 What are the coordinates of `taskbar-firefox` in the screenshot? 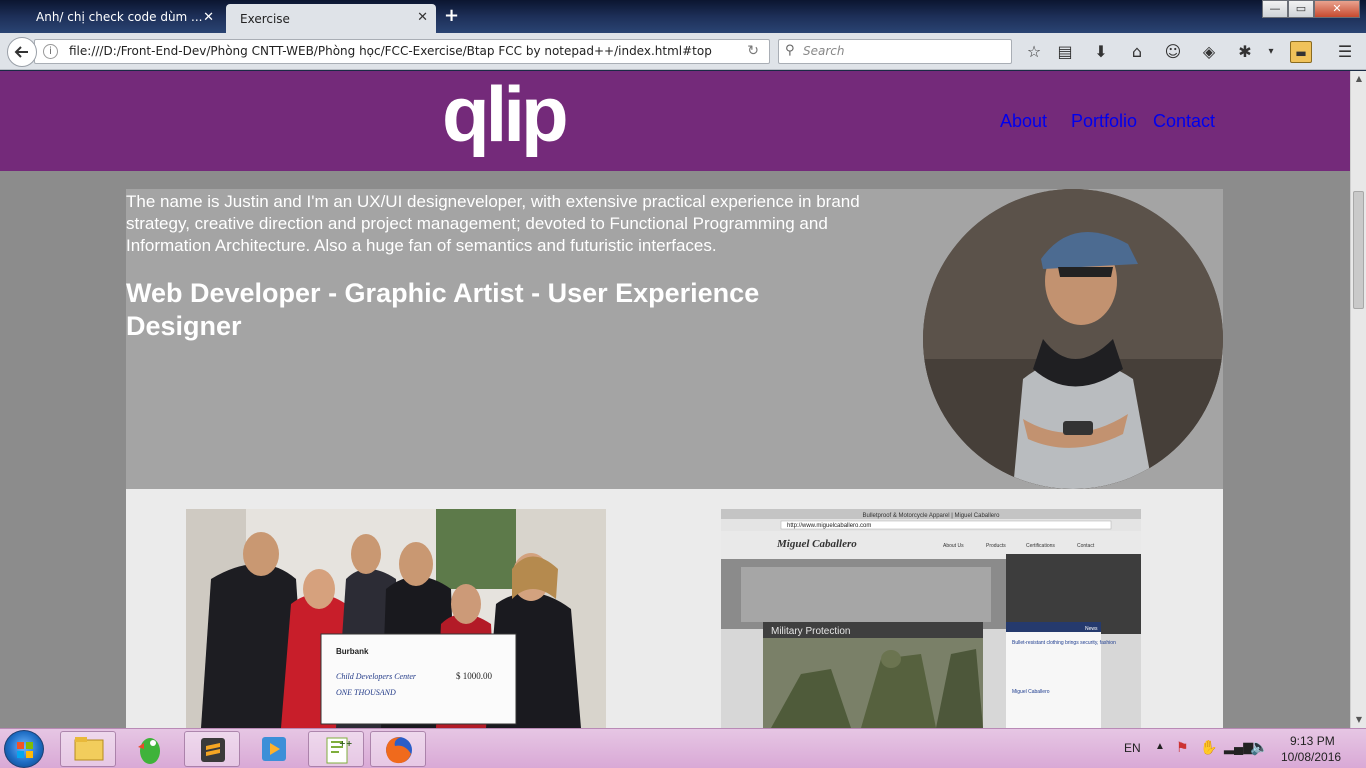 It's located at (398, 749).